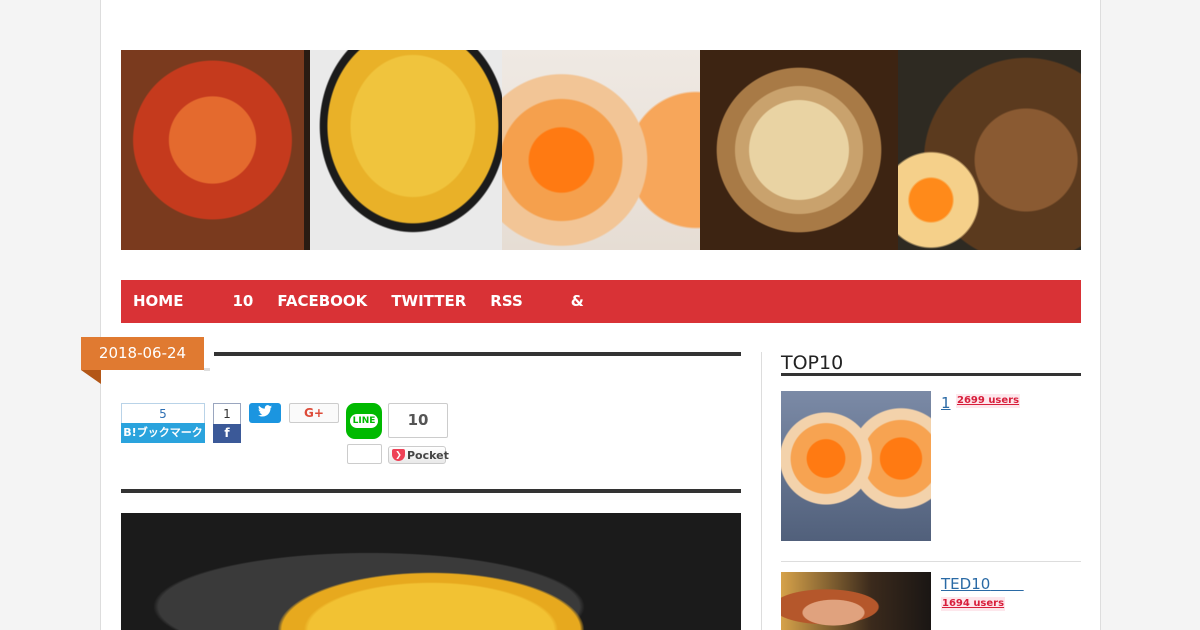 Image resolution: width=1200 pixels, height=630 pixels. Describe the element at coordinates (364, 454) in the screenshot. I see `line-count-box` at that location.